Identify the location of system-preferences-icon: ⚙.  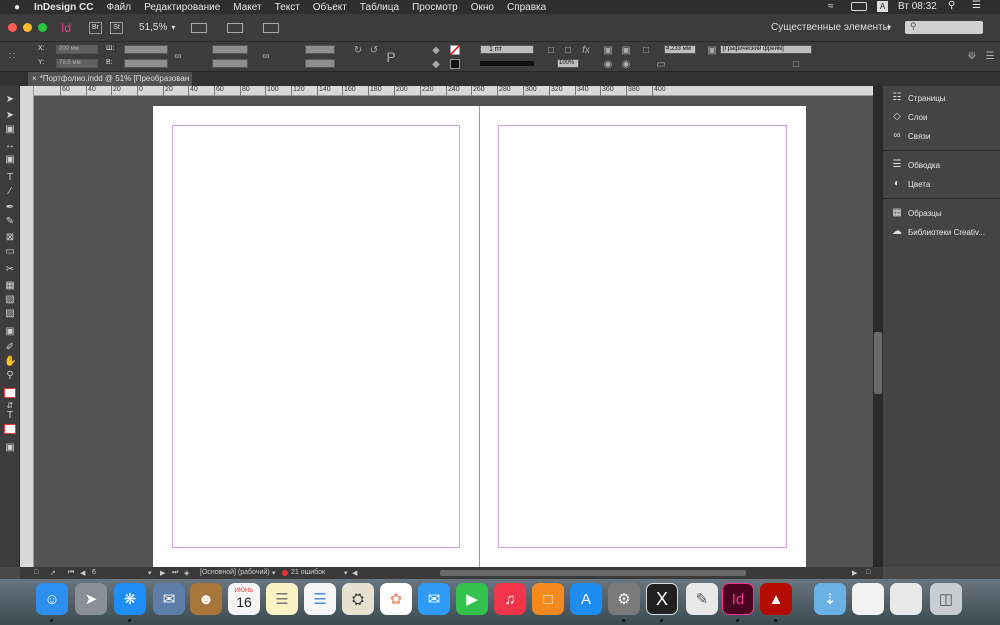
(624, 599).